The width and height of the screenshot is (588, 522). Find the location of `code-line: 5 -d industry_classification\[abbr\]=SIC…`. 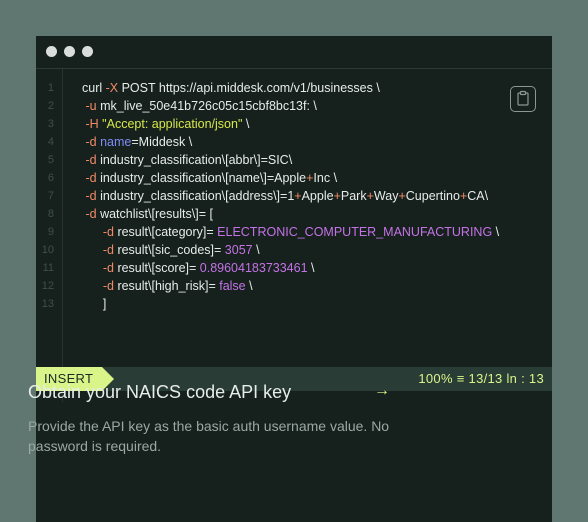

code-line: 5 -d industry_classification\[abbr\]=SIC… is located at coordinates (294, 160).